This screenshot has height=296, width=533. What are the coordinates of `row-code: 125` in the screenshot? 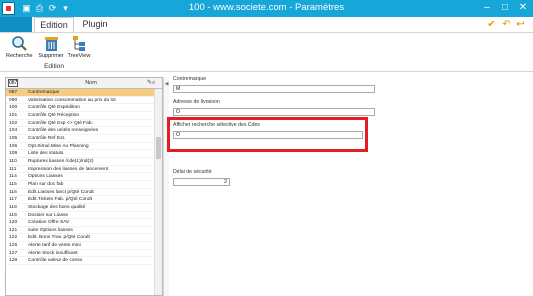 It's located at (13, 246).